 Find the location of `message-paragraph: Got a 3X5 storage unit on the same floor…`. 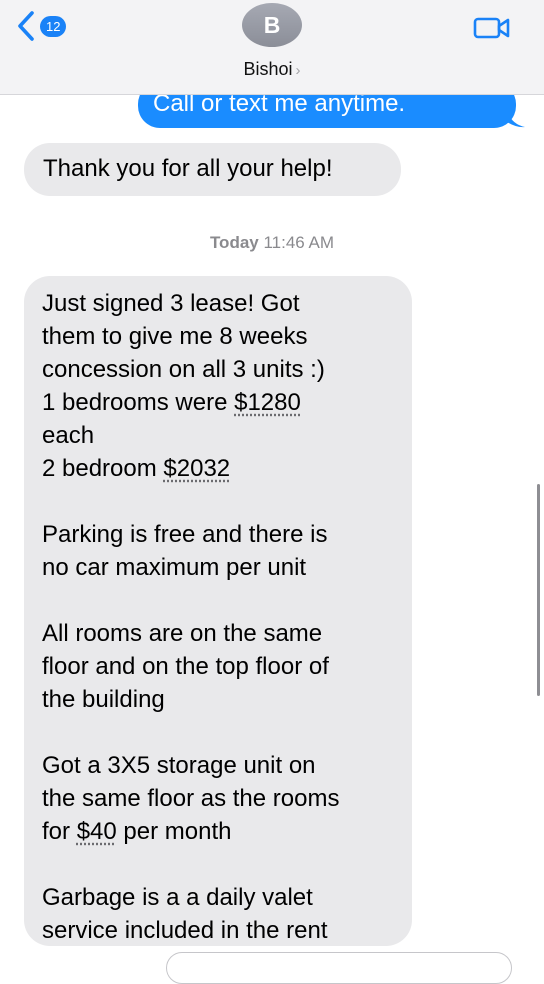

message-paragraph: Got a 3X5 storage unit on the same floor… is located at coordinates (227, 798).